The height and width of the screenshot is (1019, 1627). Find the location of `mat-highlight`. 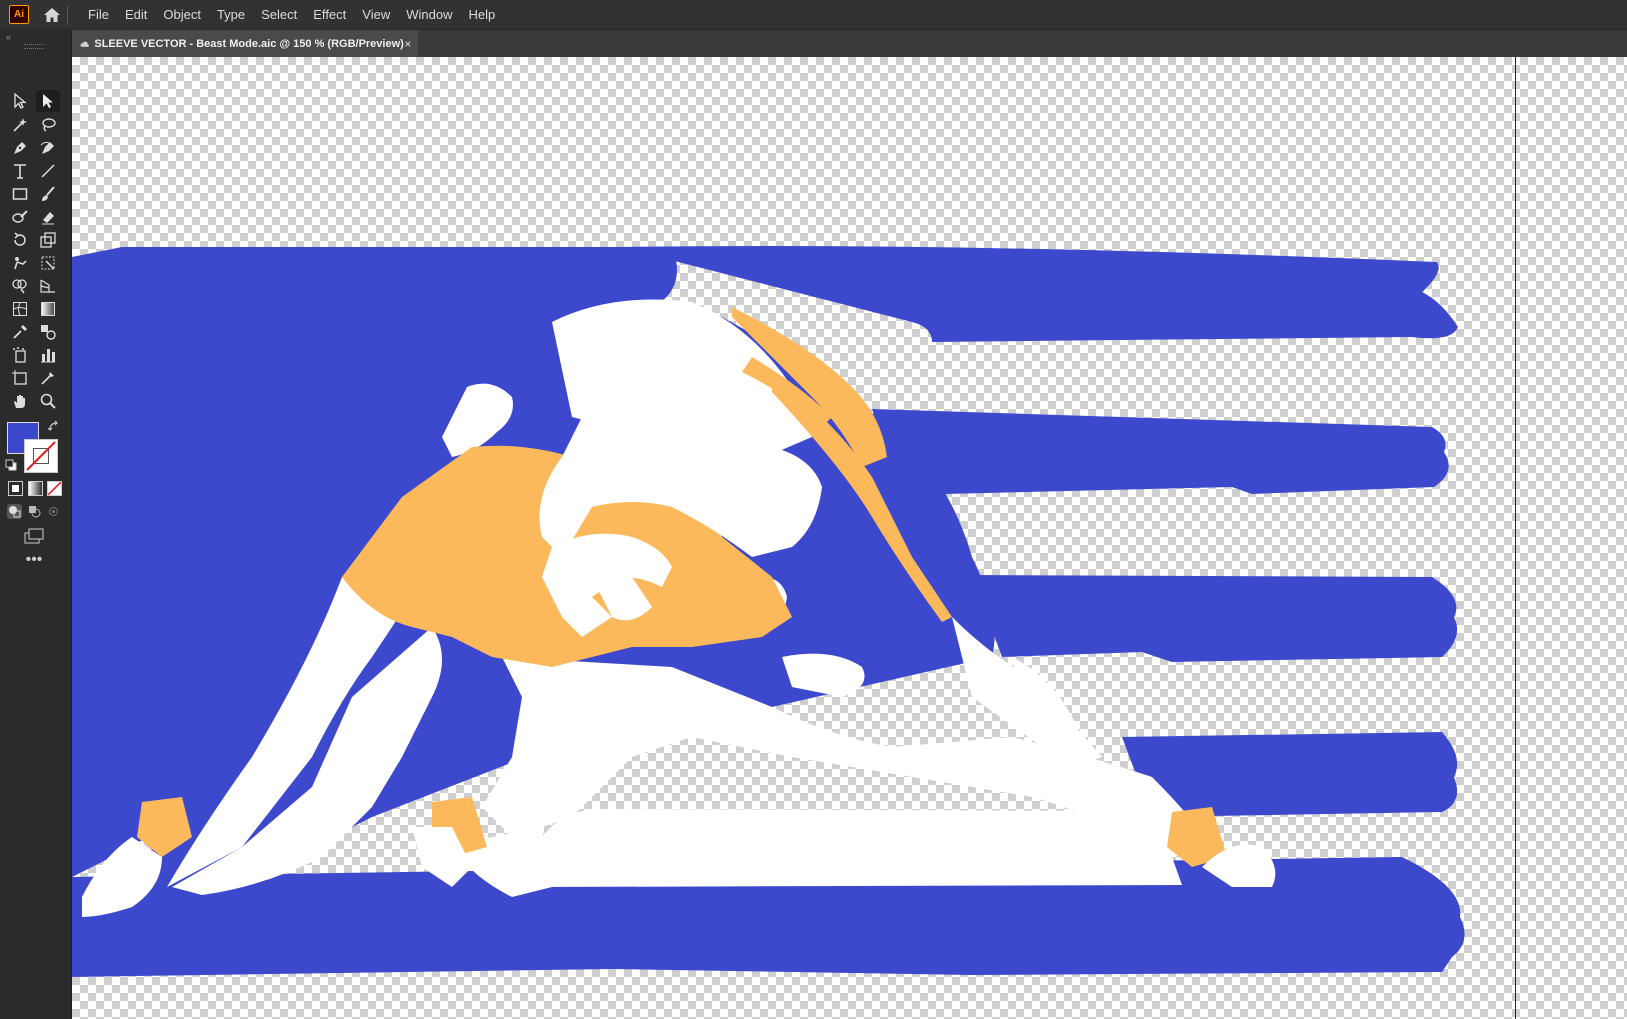

mat-highlight is located at coordinates (857, 848).